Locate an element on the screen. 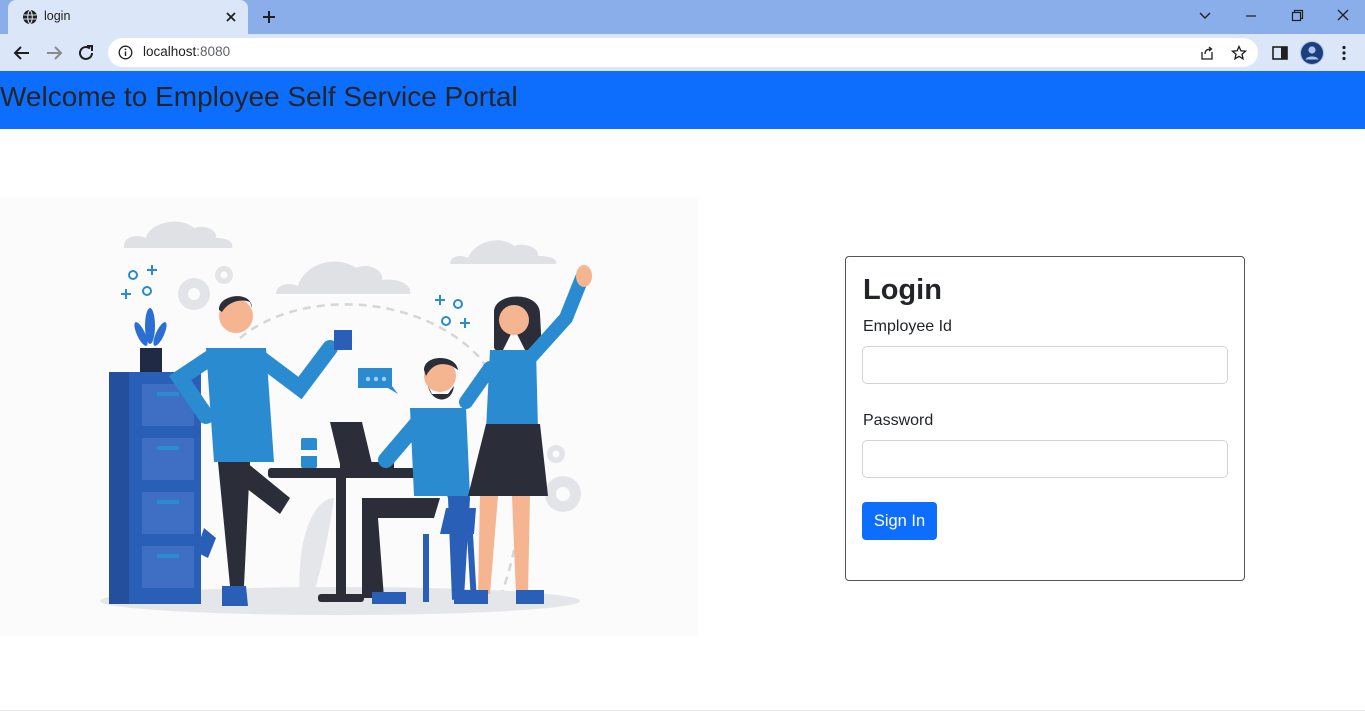  person-icon is located at coordinates (1312, 53).